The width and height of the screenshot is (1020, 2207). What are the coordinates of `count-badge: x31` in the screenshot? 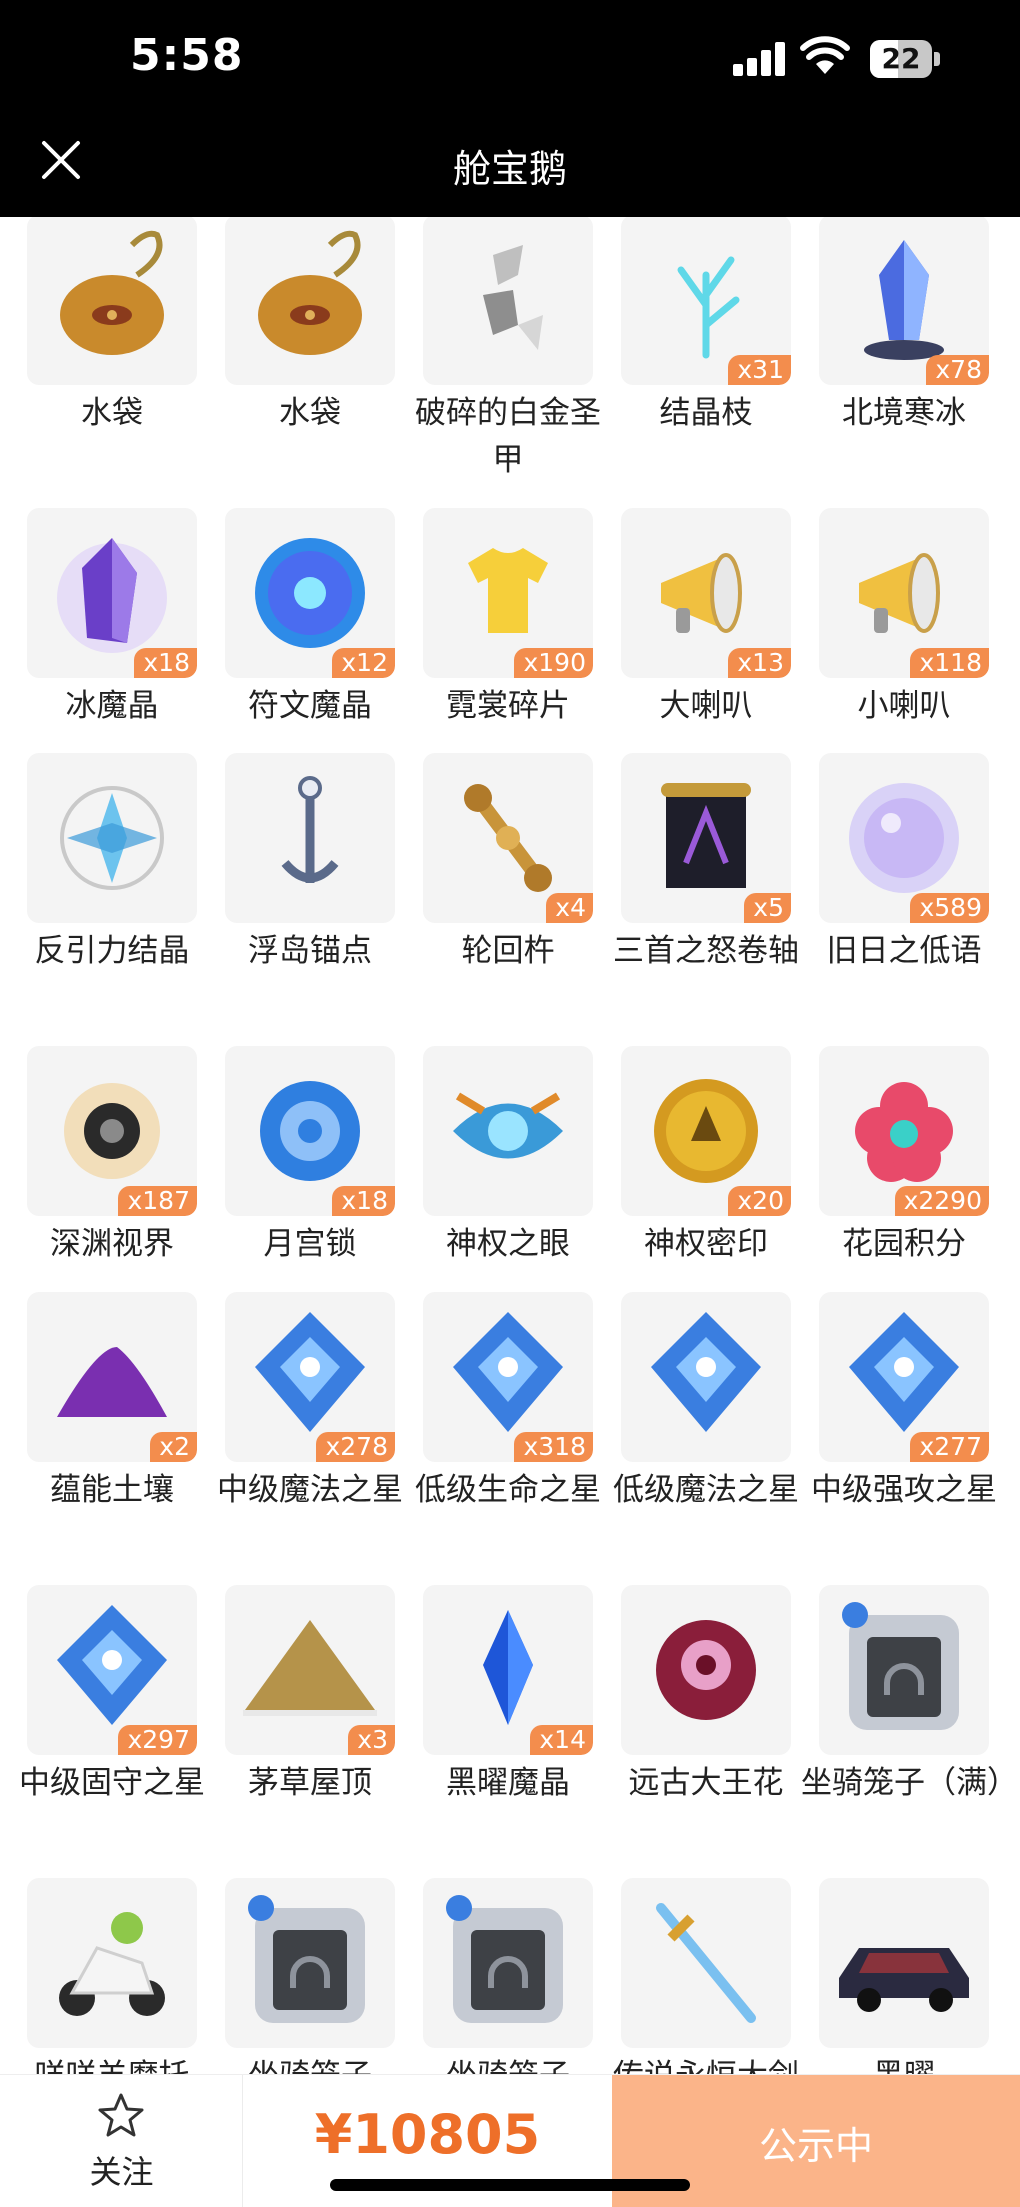 It's located at (759, 370).